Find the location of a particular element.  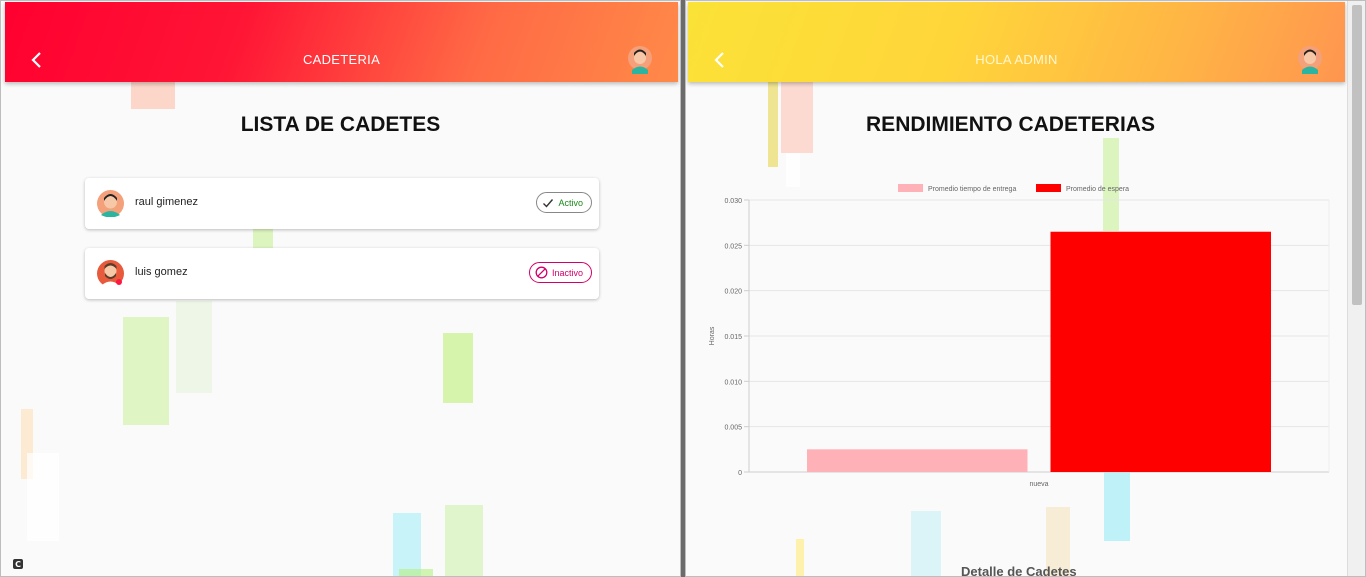

section-subtitle: Detalle de Cadetes is located at coordinates (1019, 570).